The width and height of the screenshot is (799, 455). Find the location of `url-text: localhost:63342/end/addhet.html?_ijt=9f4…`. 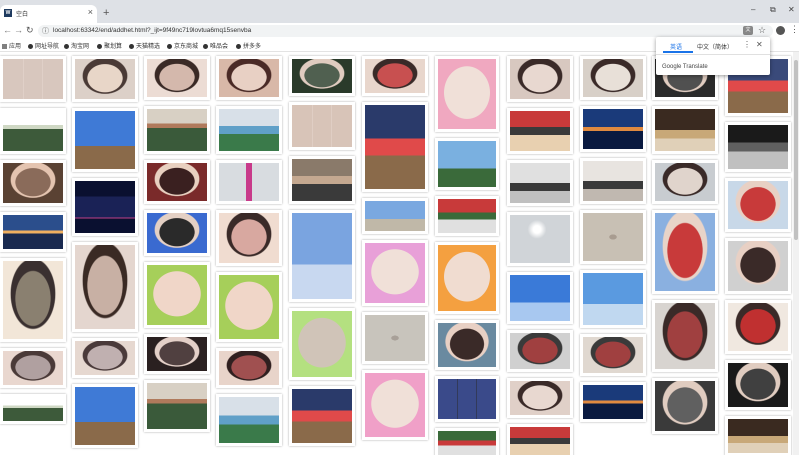

url-text: localhost:63342/end/addhet.html?_ijt=9f4… is located at coordinates (152, 30).